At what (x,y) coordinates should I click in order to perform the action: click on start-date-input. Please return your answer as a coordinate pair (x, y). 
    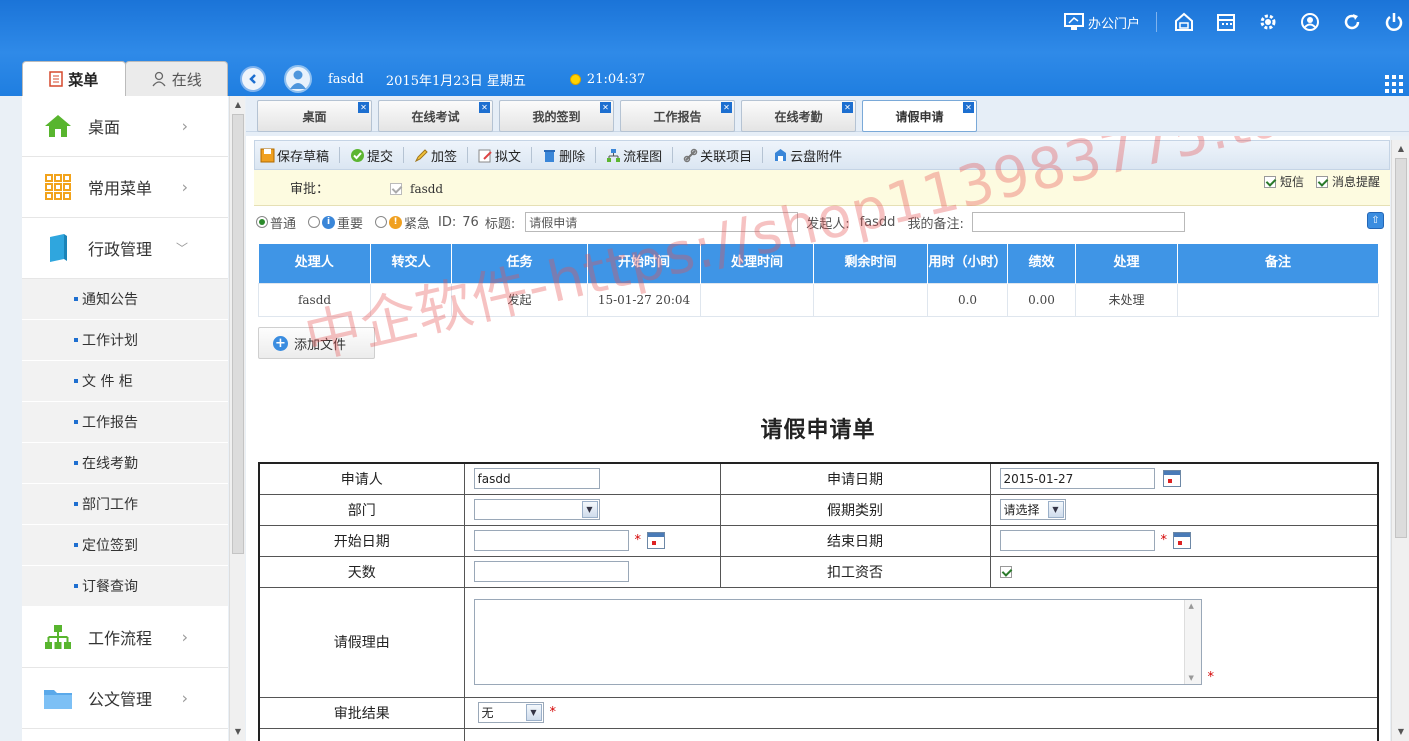
    Looking at the image, I should click on (551, 540).